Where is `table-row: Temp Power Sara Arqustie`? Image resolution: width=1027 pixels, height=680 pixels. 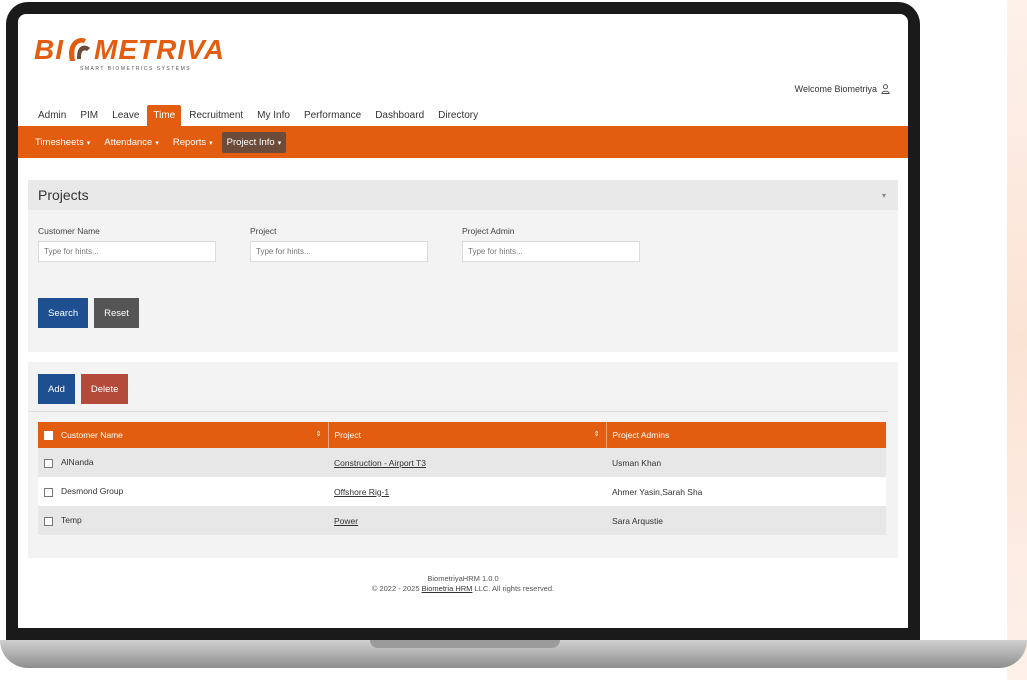 table-row: Temp Power Sara Arqustie is located at coordinates (462, 520).